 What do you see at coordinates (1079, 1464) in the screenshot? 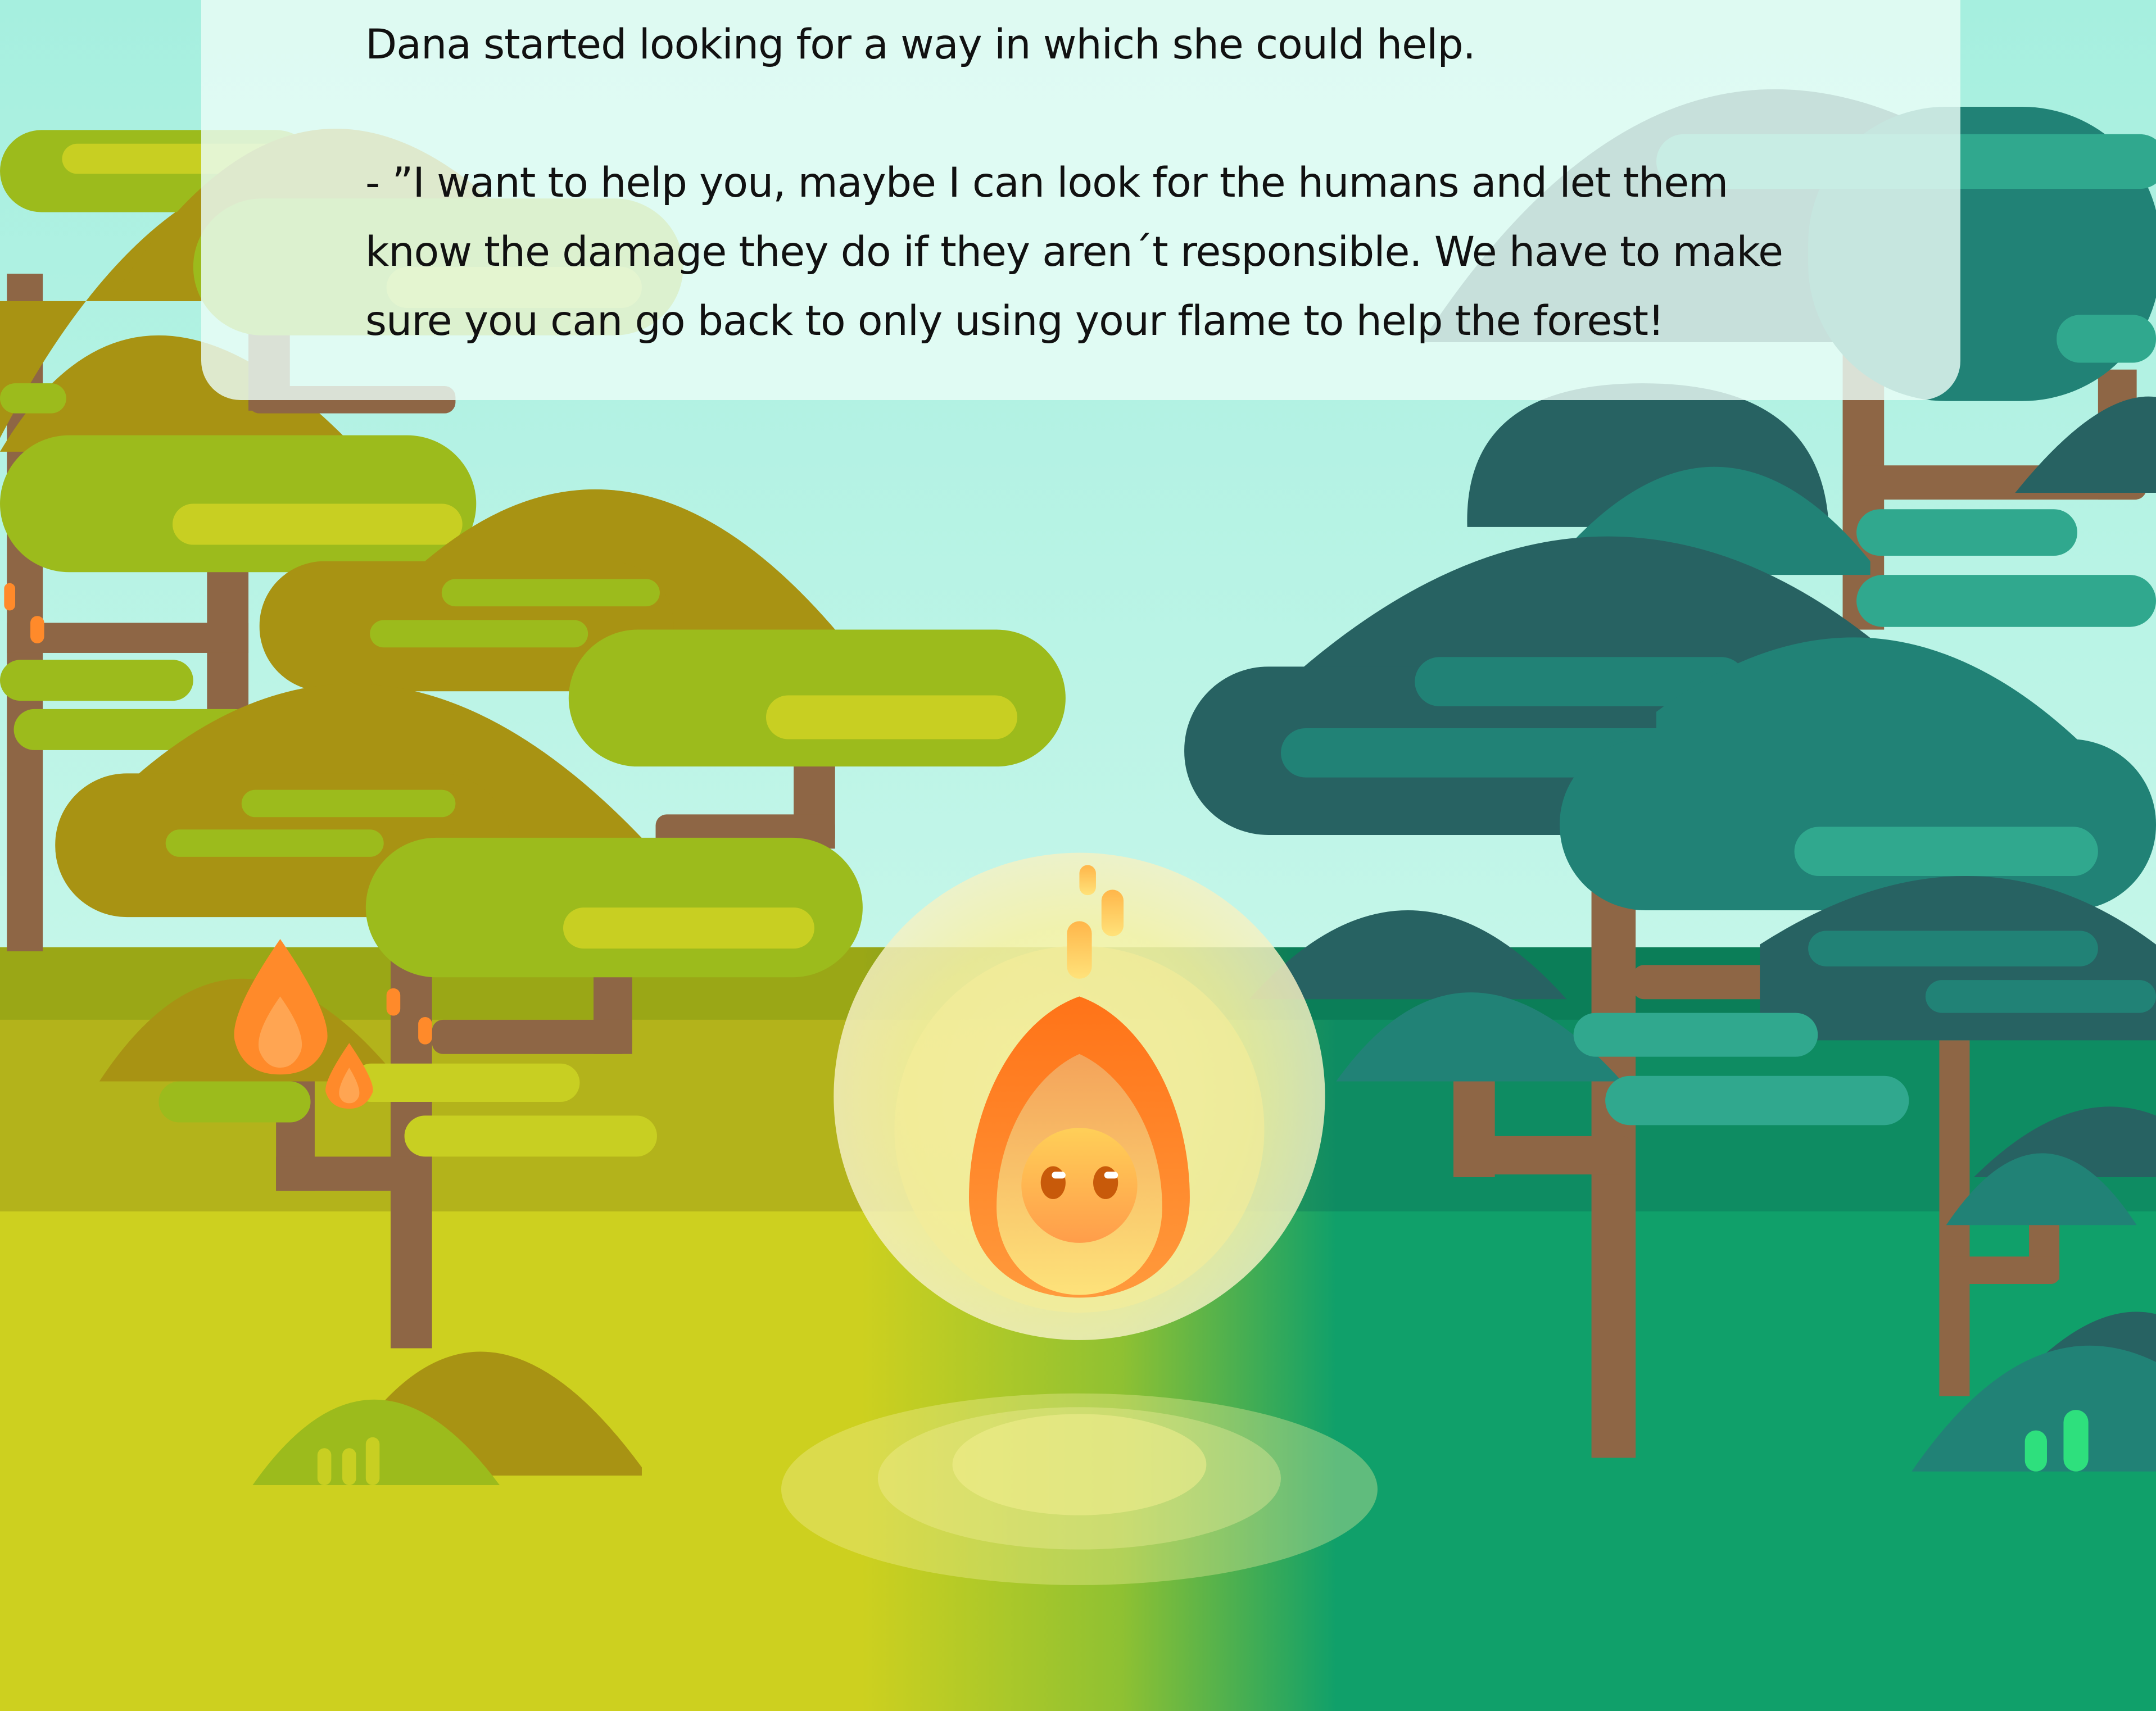
I see `ripple-inner` at bounding box center [1079, 1464].